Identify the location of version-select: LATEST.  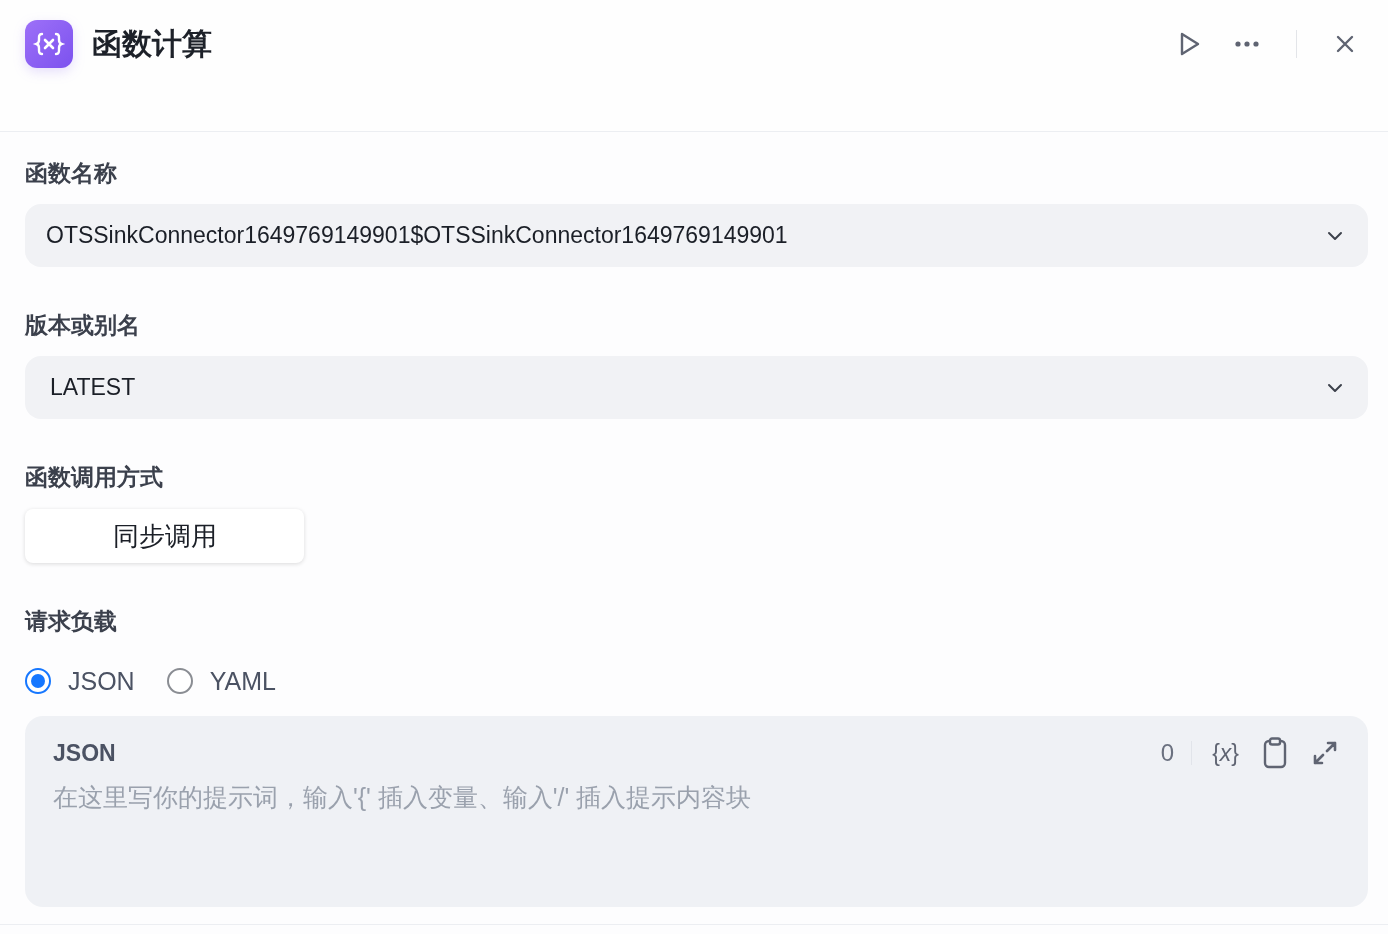
(696, 387).